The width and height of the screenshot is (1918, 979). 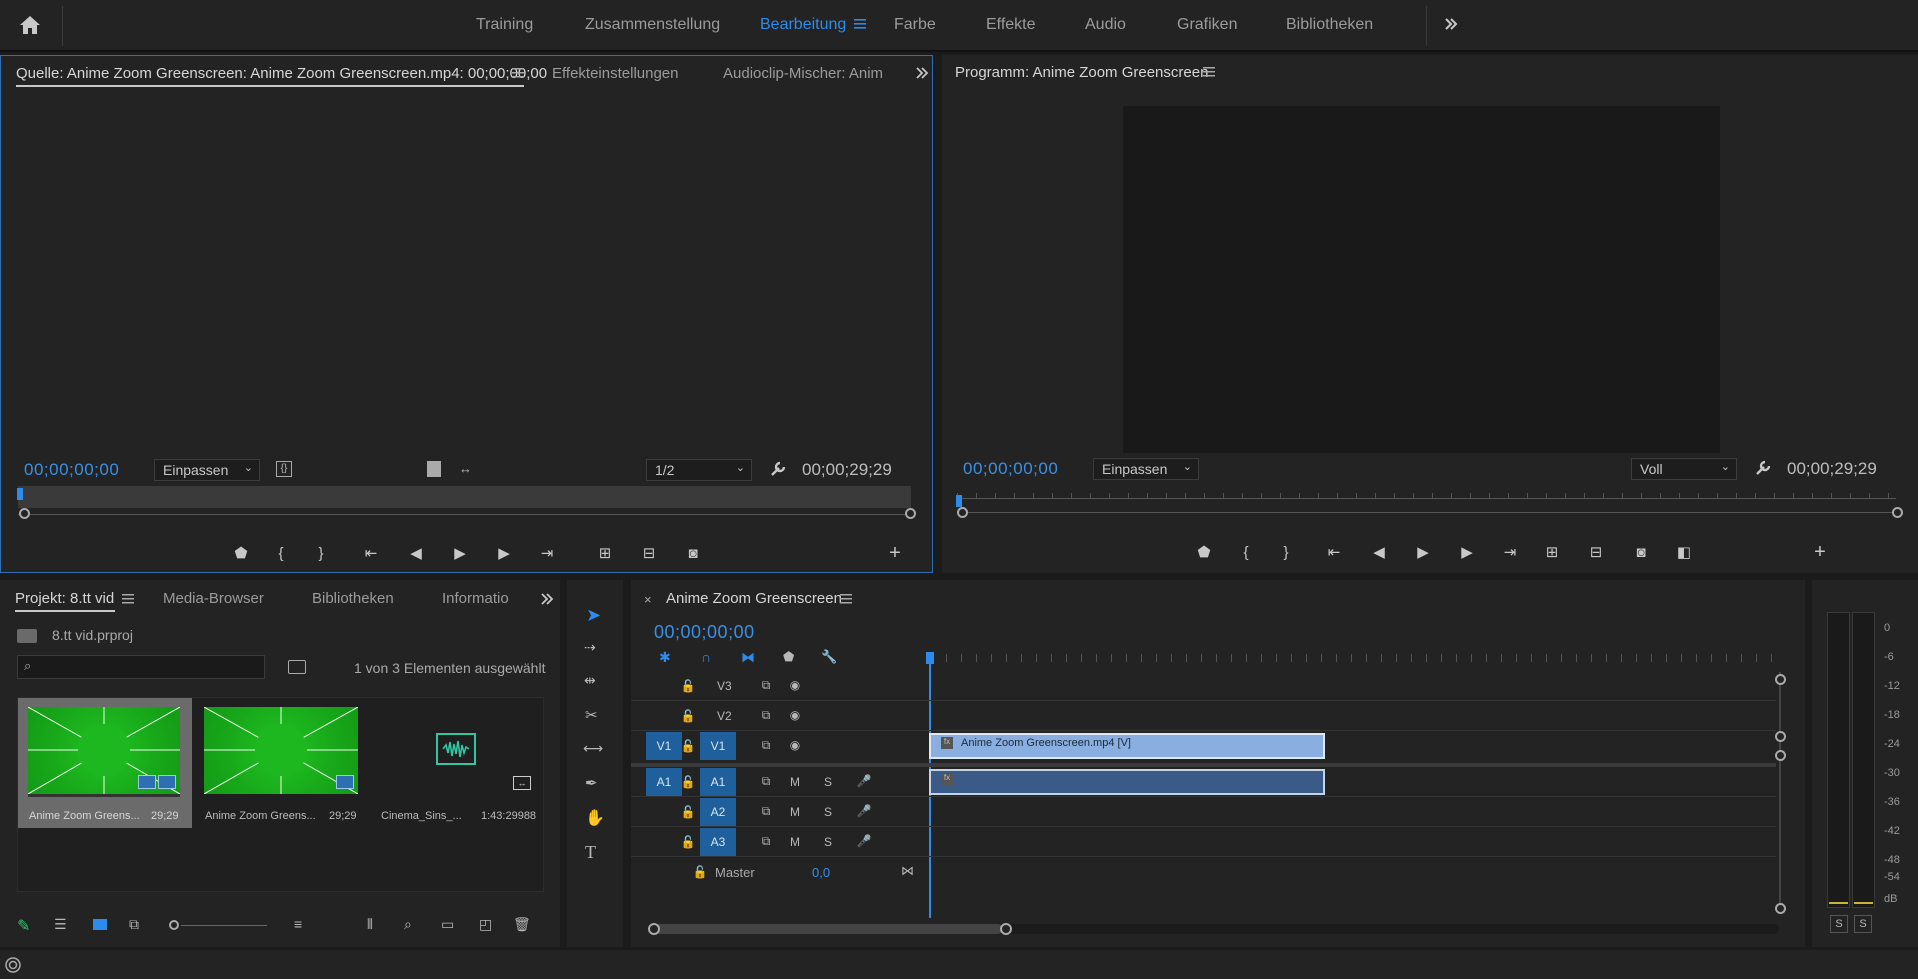 What do you see at coordinates (930, 658) in the screenshot?
I see `timeline-playhead-head` at bounding box center [930, 658].